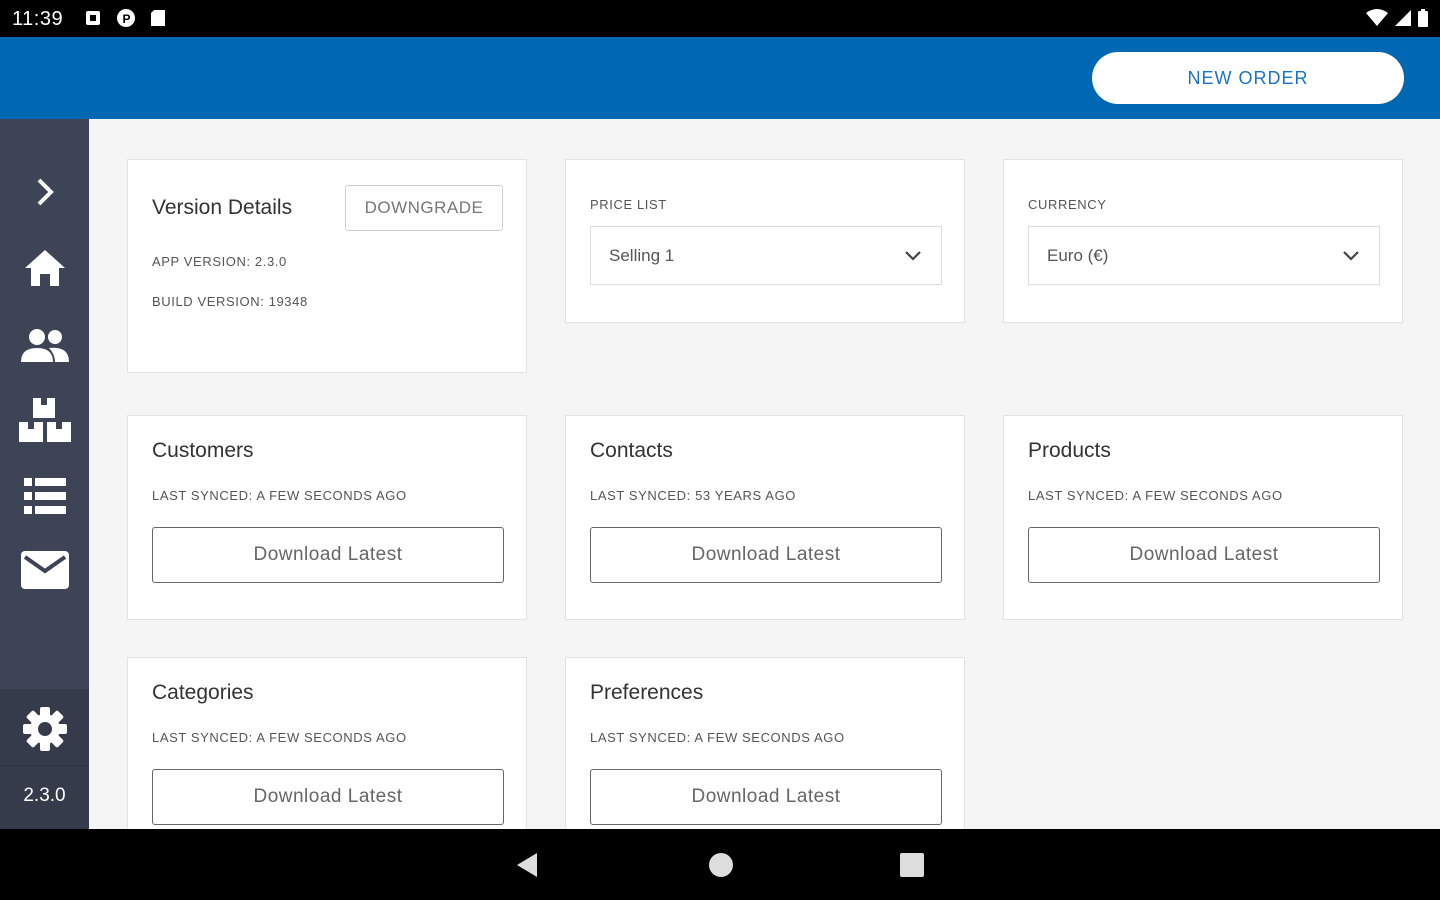 Image resolution: width=1440 pixels, height=900 pixels. What do you see at coordinates (1403, 18) in the screenshot?
I see `signal-icon` at bounding box center [1403, 18].